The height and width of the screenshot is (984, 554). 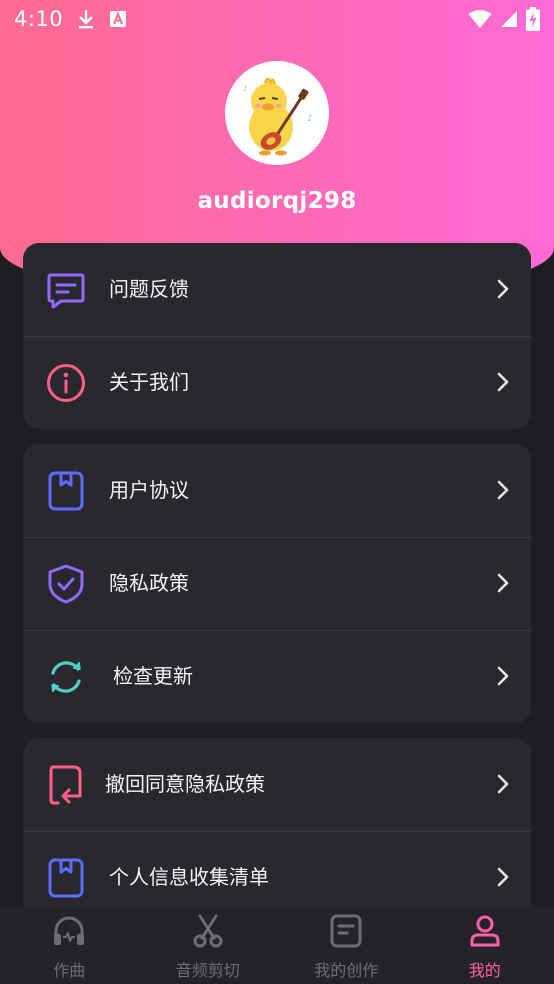 What do you see at coordinates (346, 970) in the screenshot?
I see `nav-label: 我的创作` at bounding box center [346, 970].